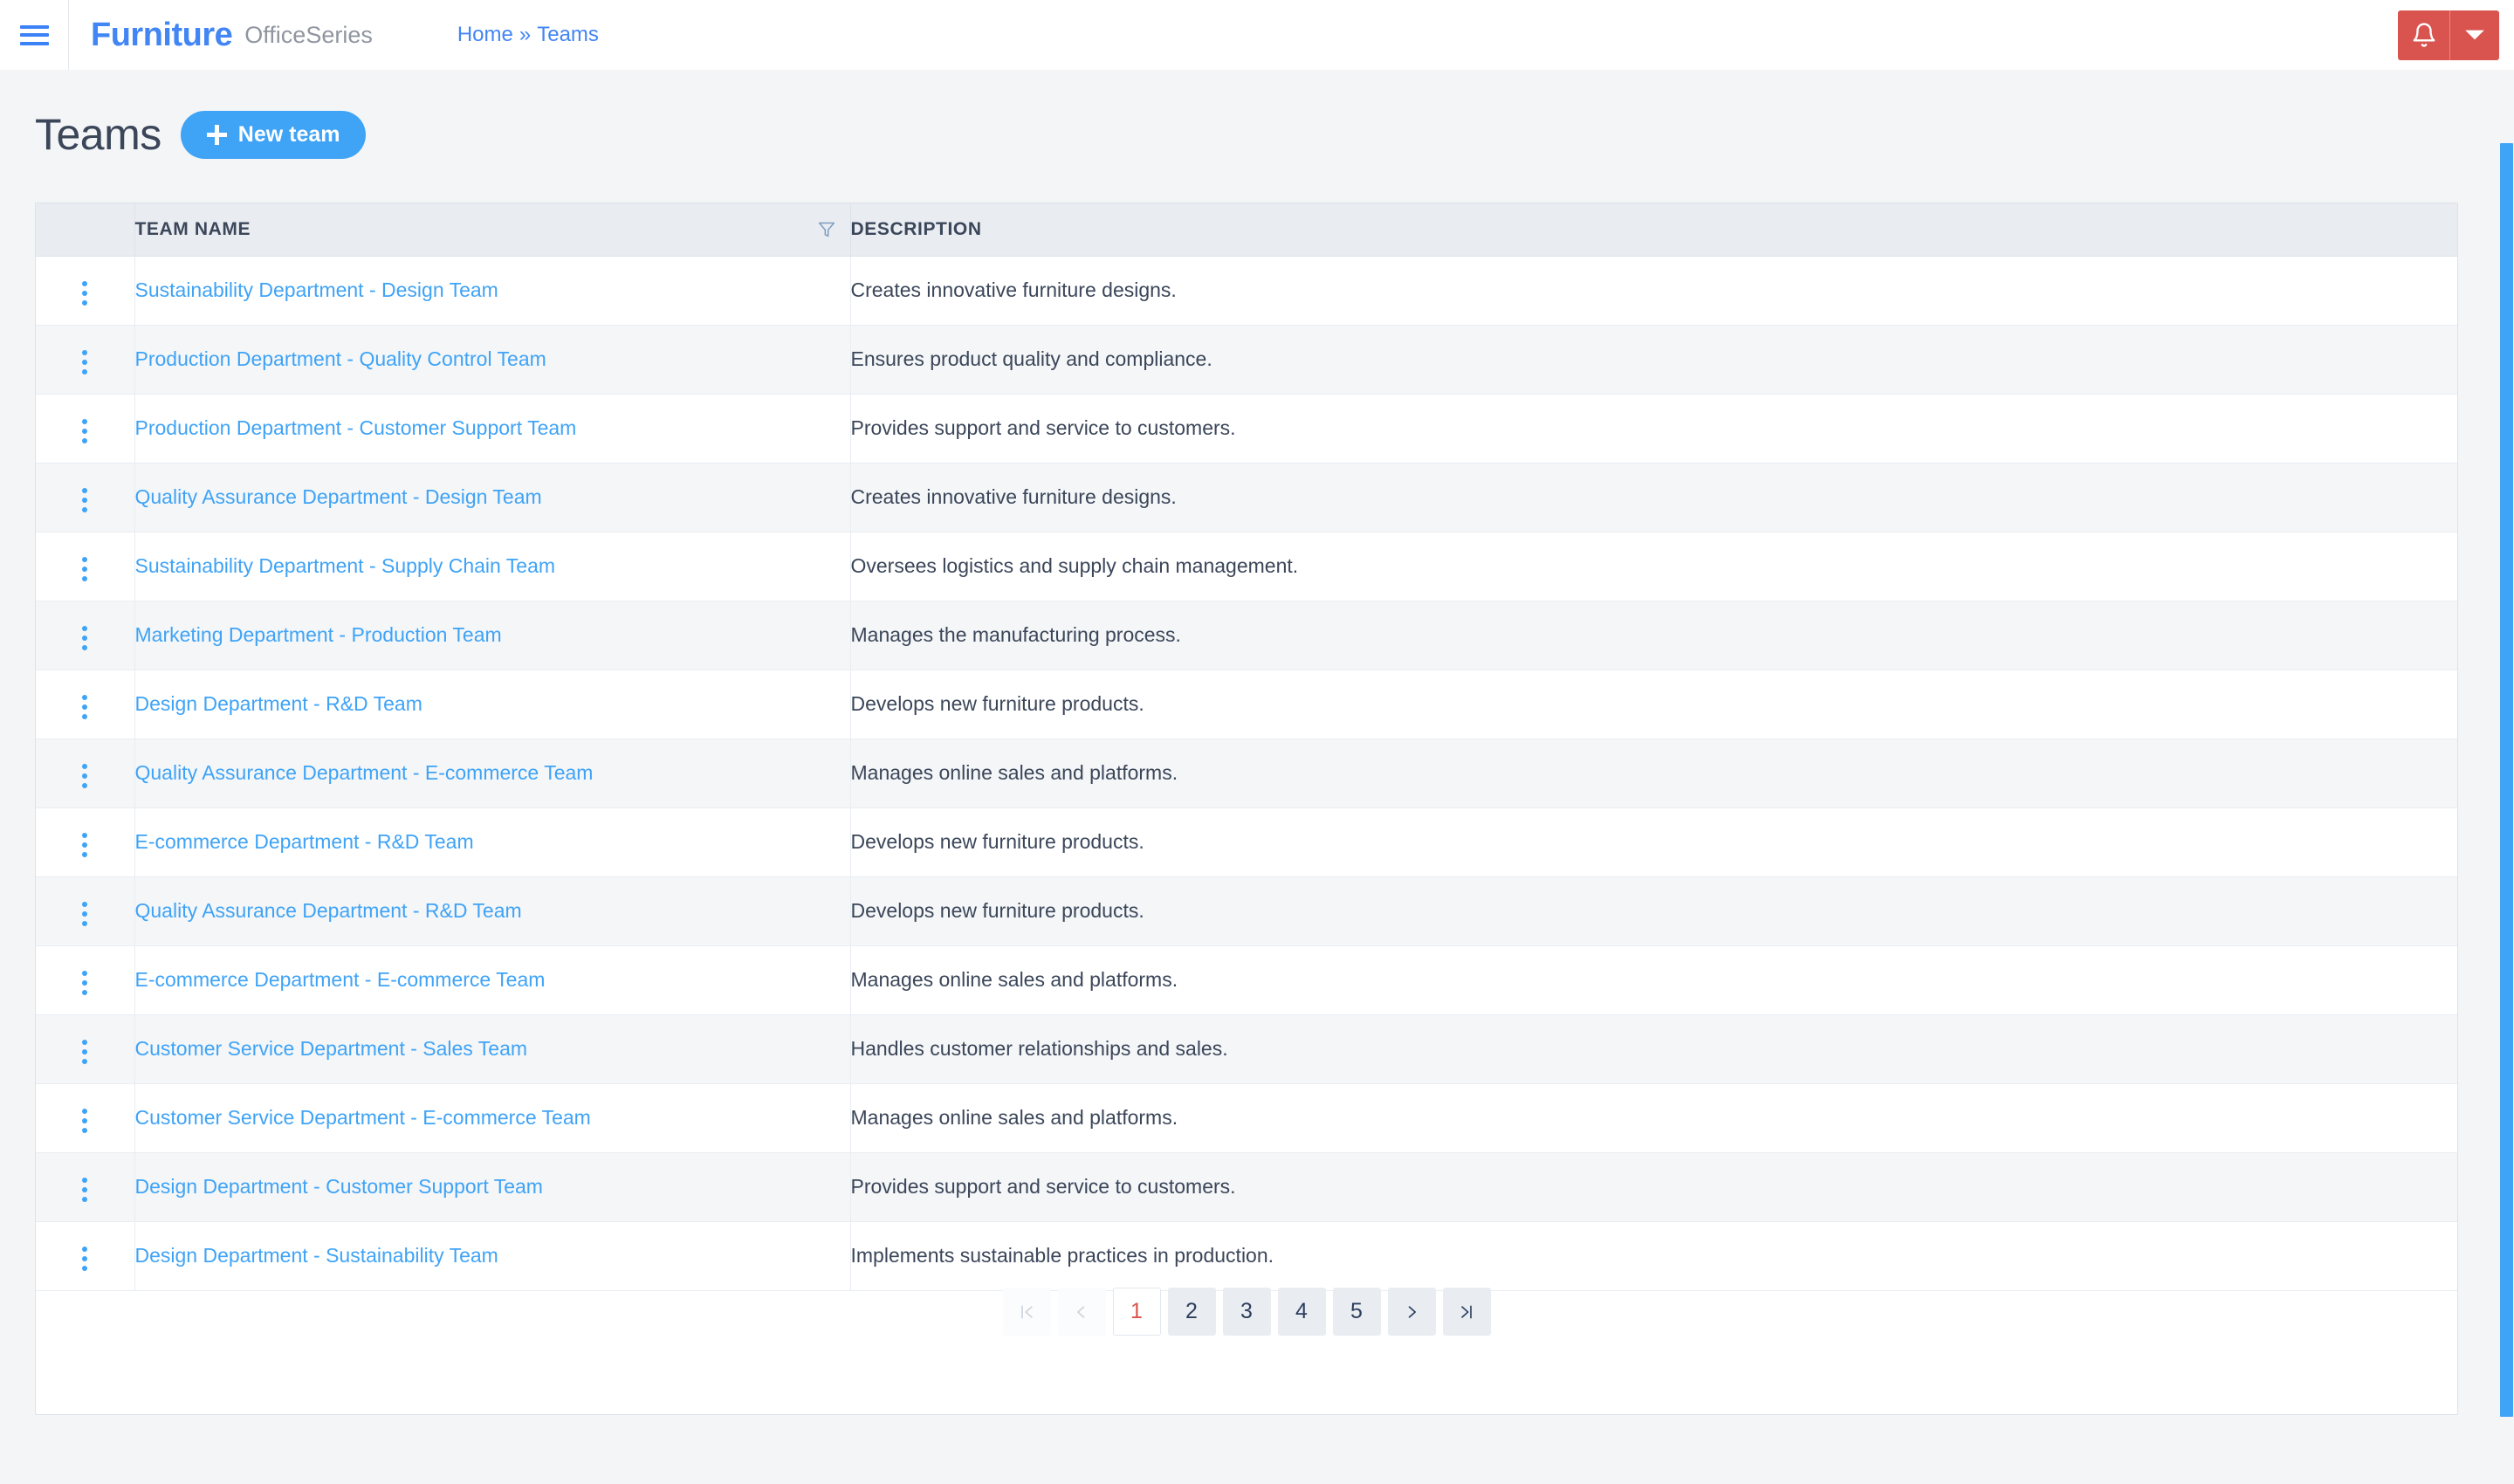 This screenshot has width=2514, height=1484. I want to click on last-page-icon, so click(1466, 1311).